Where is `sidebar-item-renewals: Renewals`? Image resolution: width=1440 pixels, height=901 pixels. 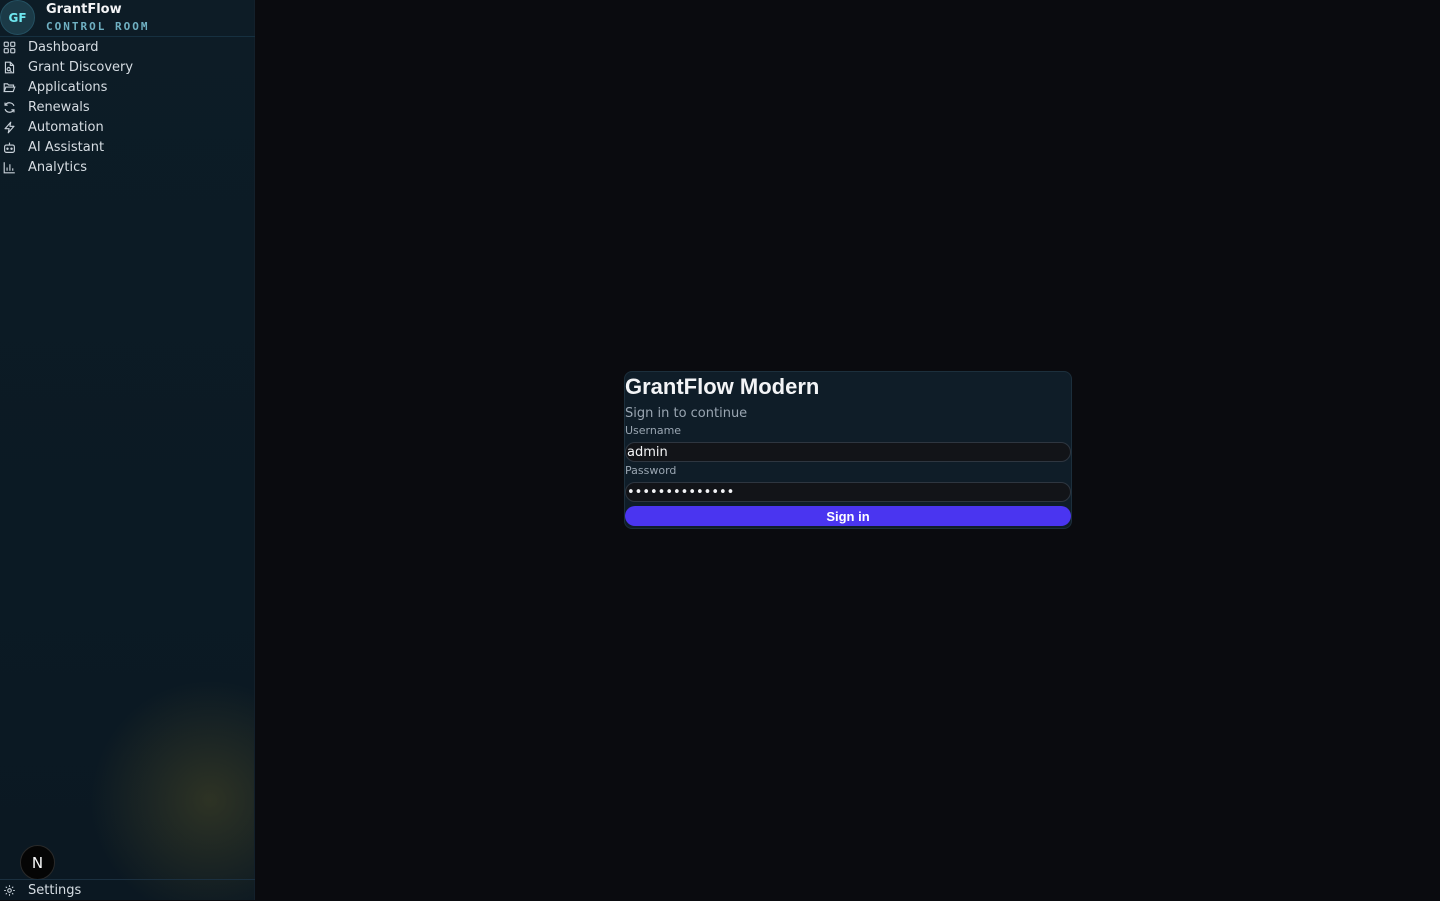 sidebar-item-renewals: Renewals is located at coordinates (127, 107).